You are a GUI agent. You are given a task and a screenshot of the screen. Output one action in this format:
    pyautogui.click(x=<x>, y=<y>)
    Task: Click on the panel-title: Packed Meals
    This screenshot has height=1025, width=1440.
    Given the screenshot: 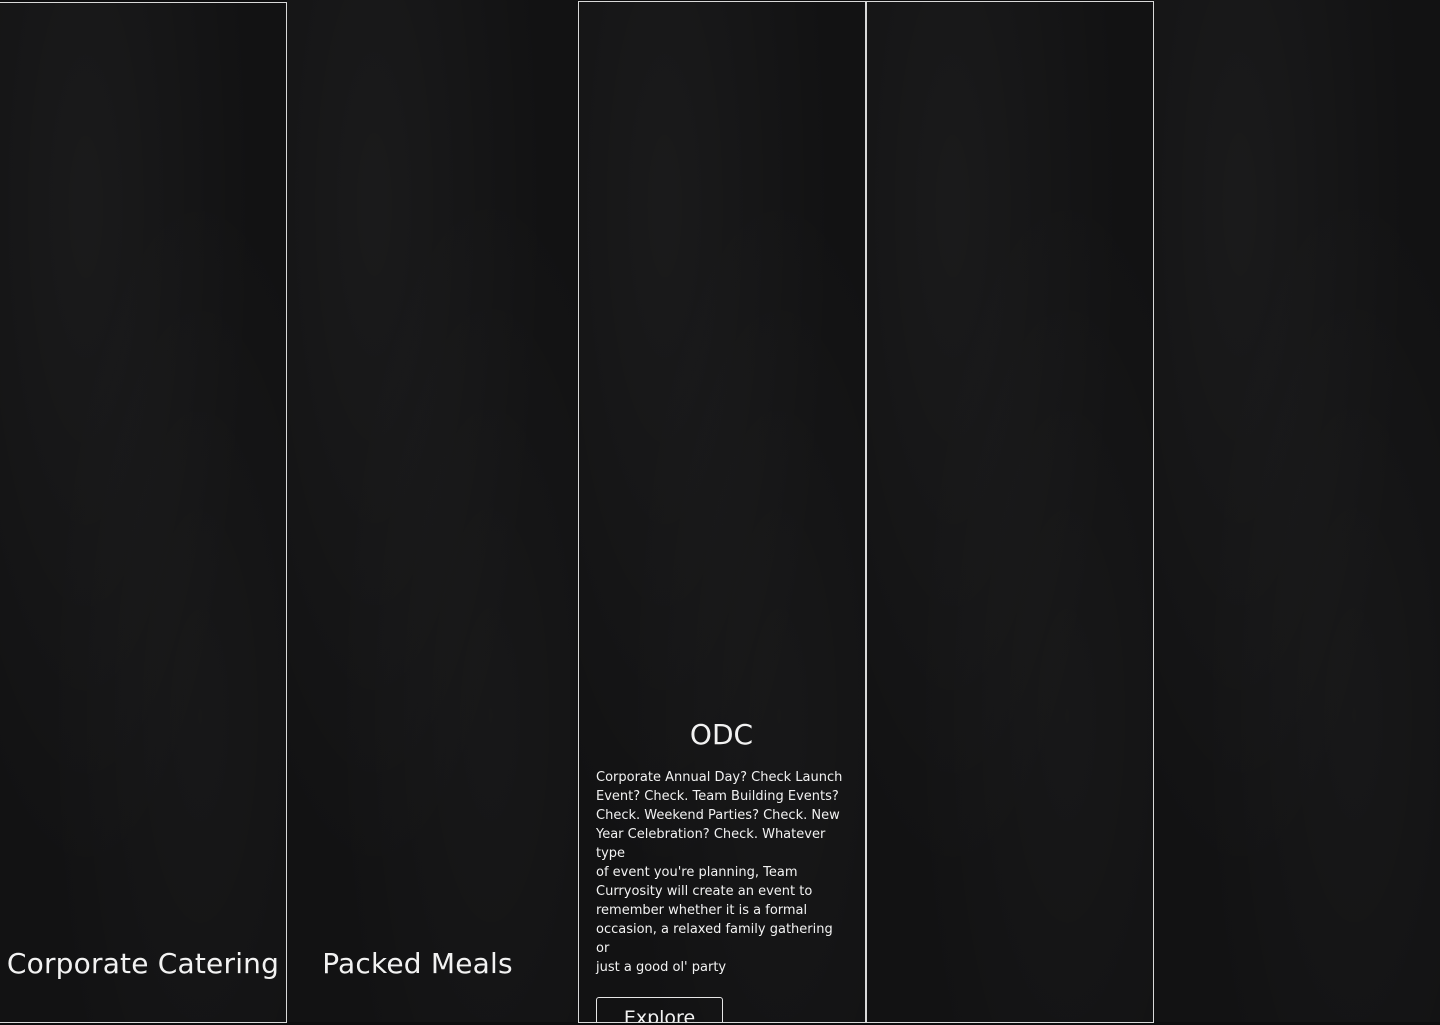 What is the action you would take?
    pyautogui.click(x=417, y=963)
    